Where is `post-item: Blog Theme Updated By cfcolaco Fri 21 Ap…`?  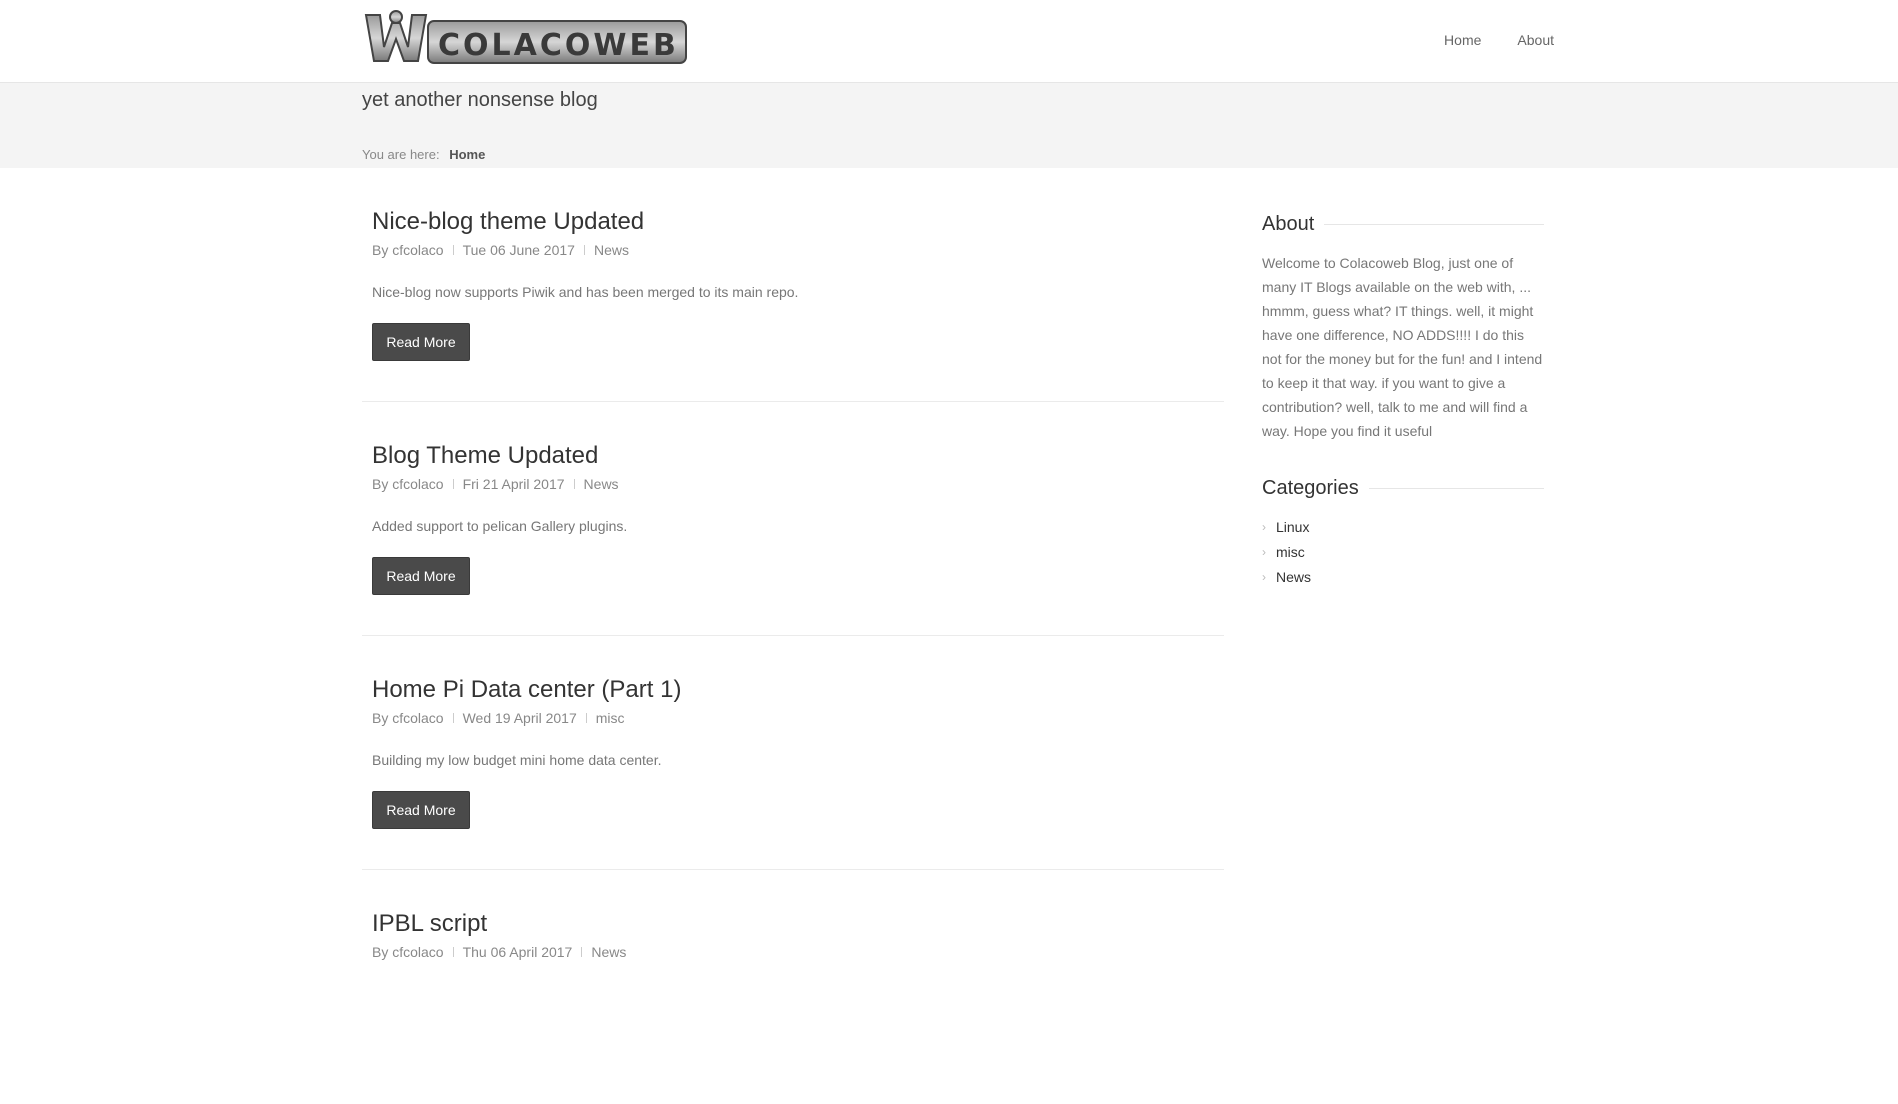 post-item: Blog Theme Updated By cfcolaco Fri 21 Ap… is located at coordinates (793, 519).